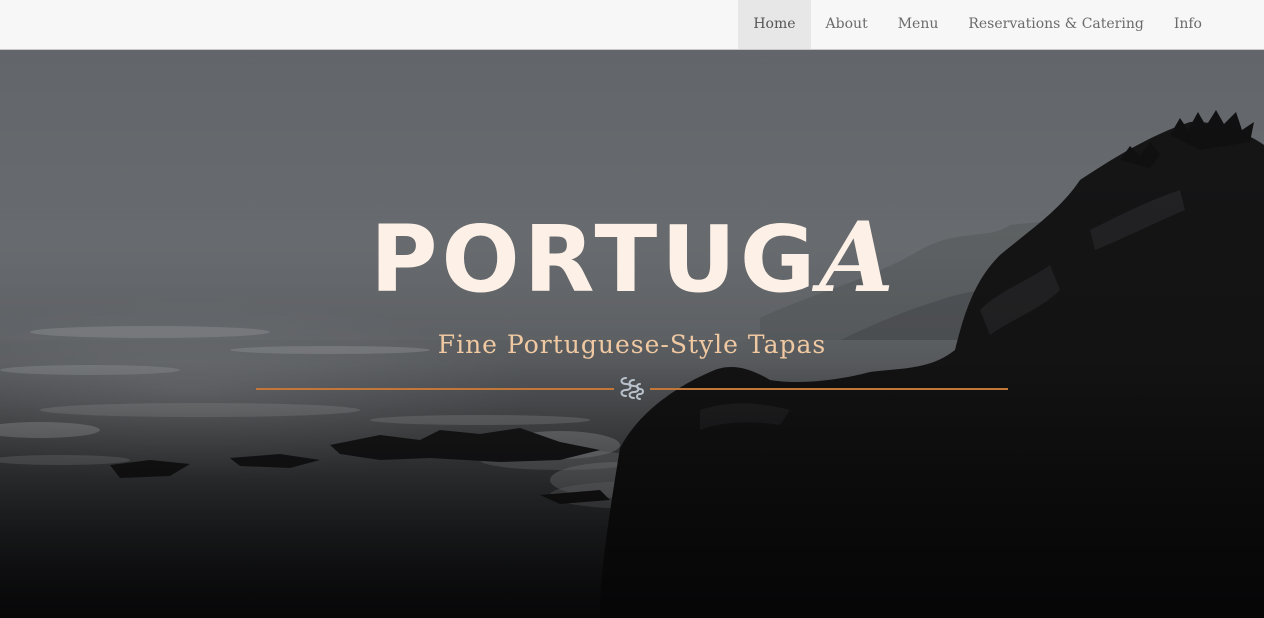 This screenshot has height=618, width=1264. What do you see at coordinates (1188, 24) in the screenshot?
I see `nav-item-info: Info` at bounding box center [1188, 24].